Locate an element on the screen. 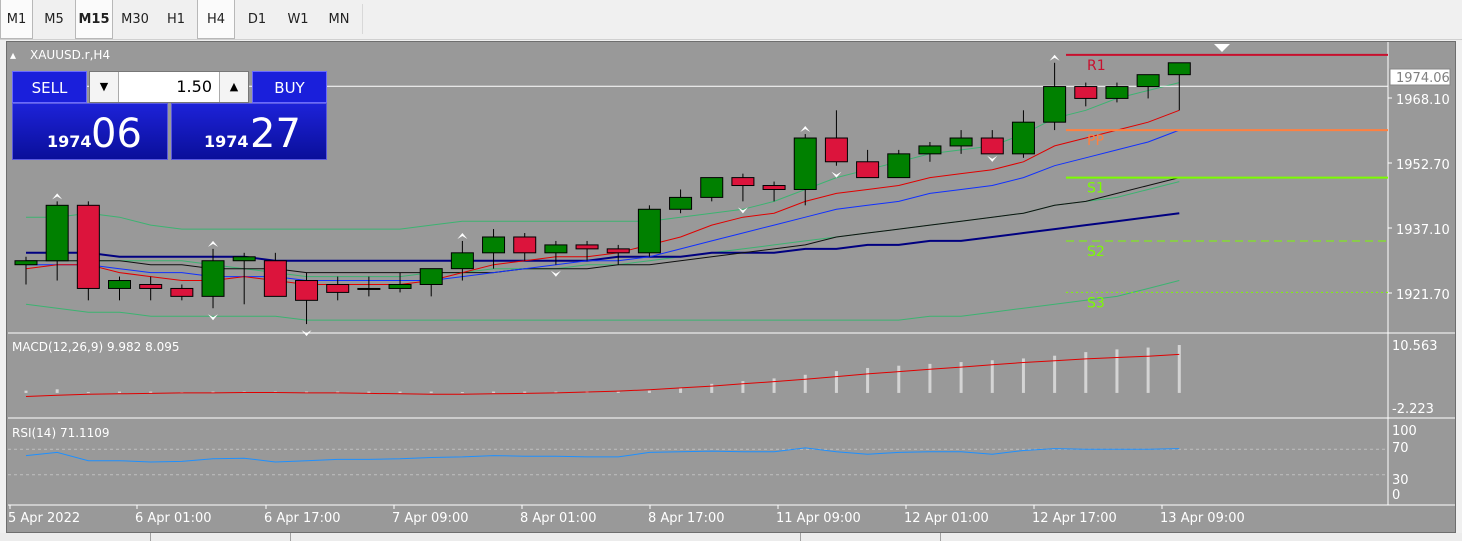 Image resolution: width=1462 pixels, height=541 pixels. buy-price-minor: 27 is located at coordinates (275, 134).